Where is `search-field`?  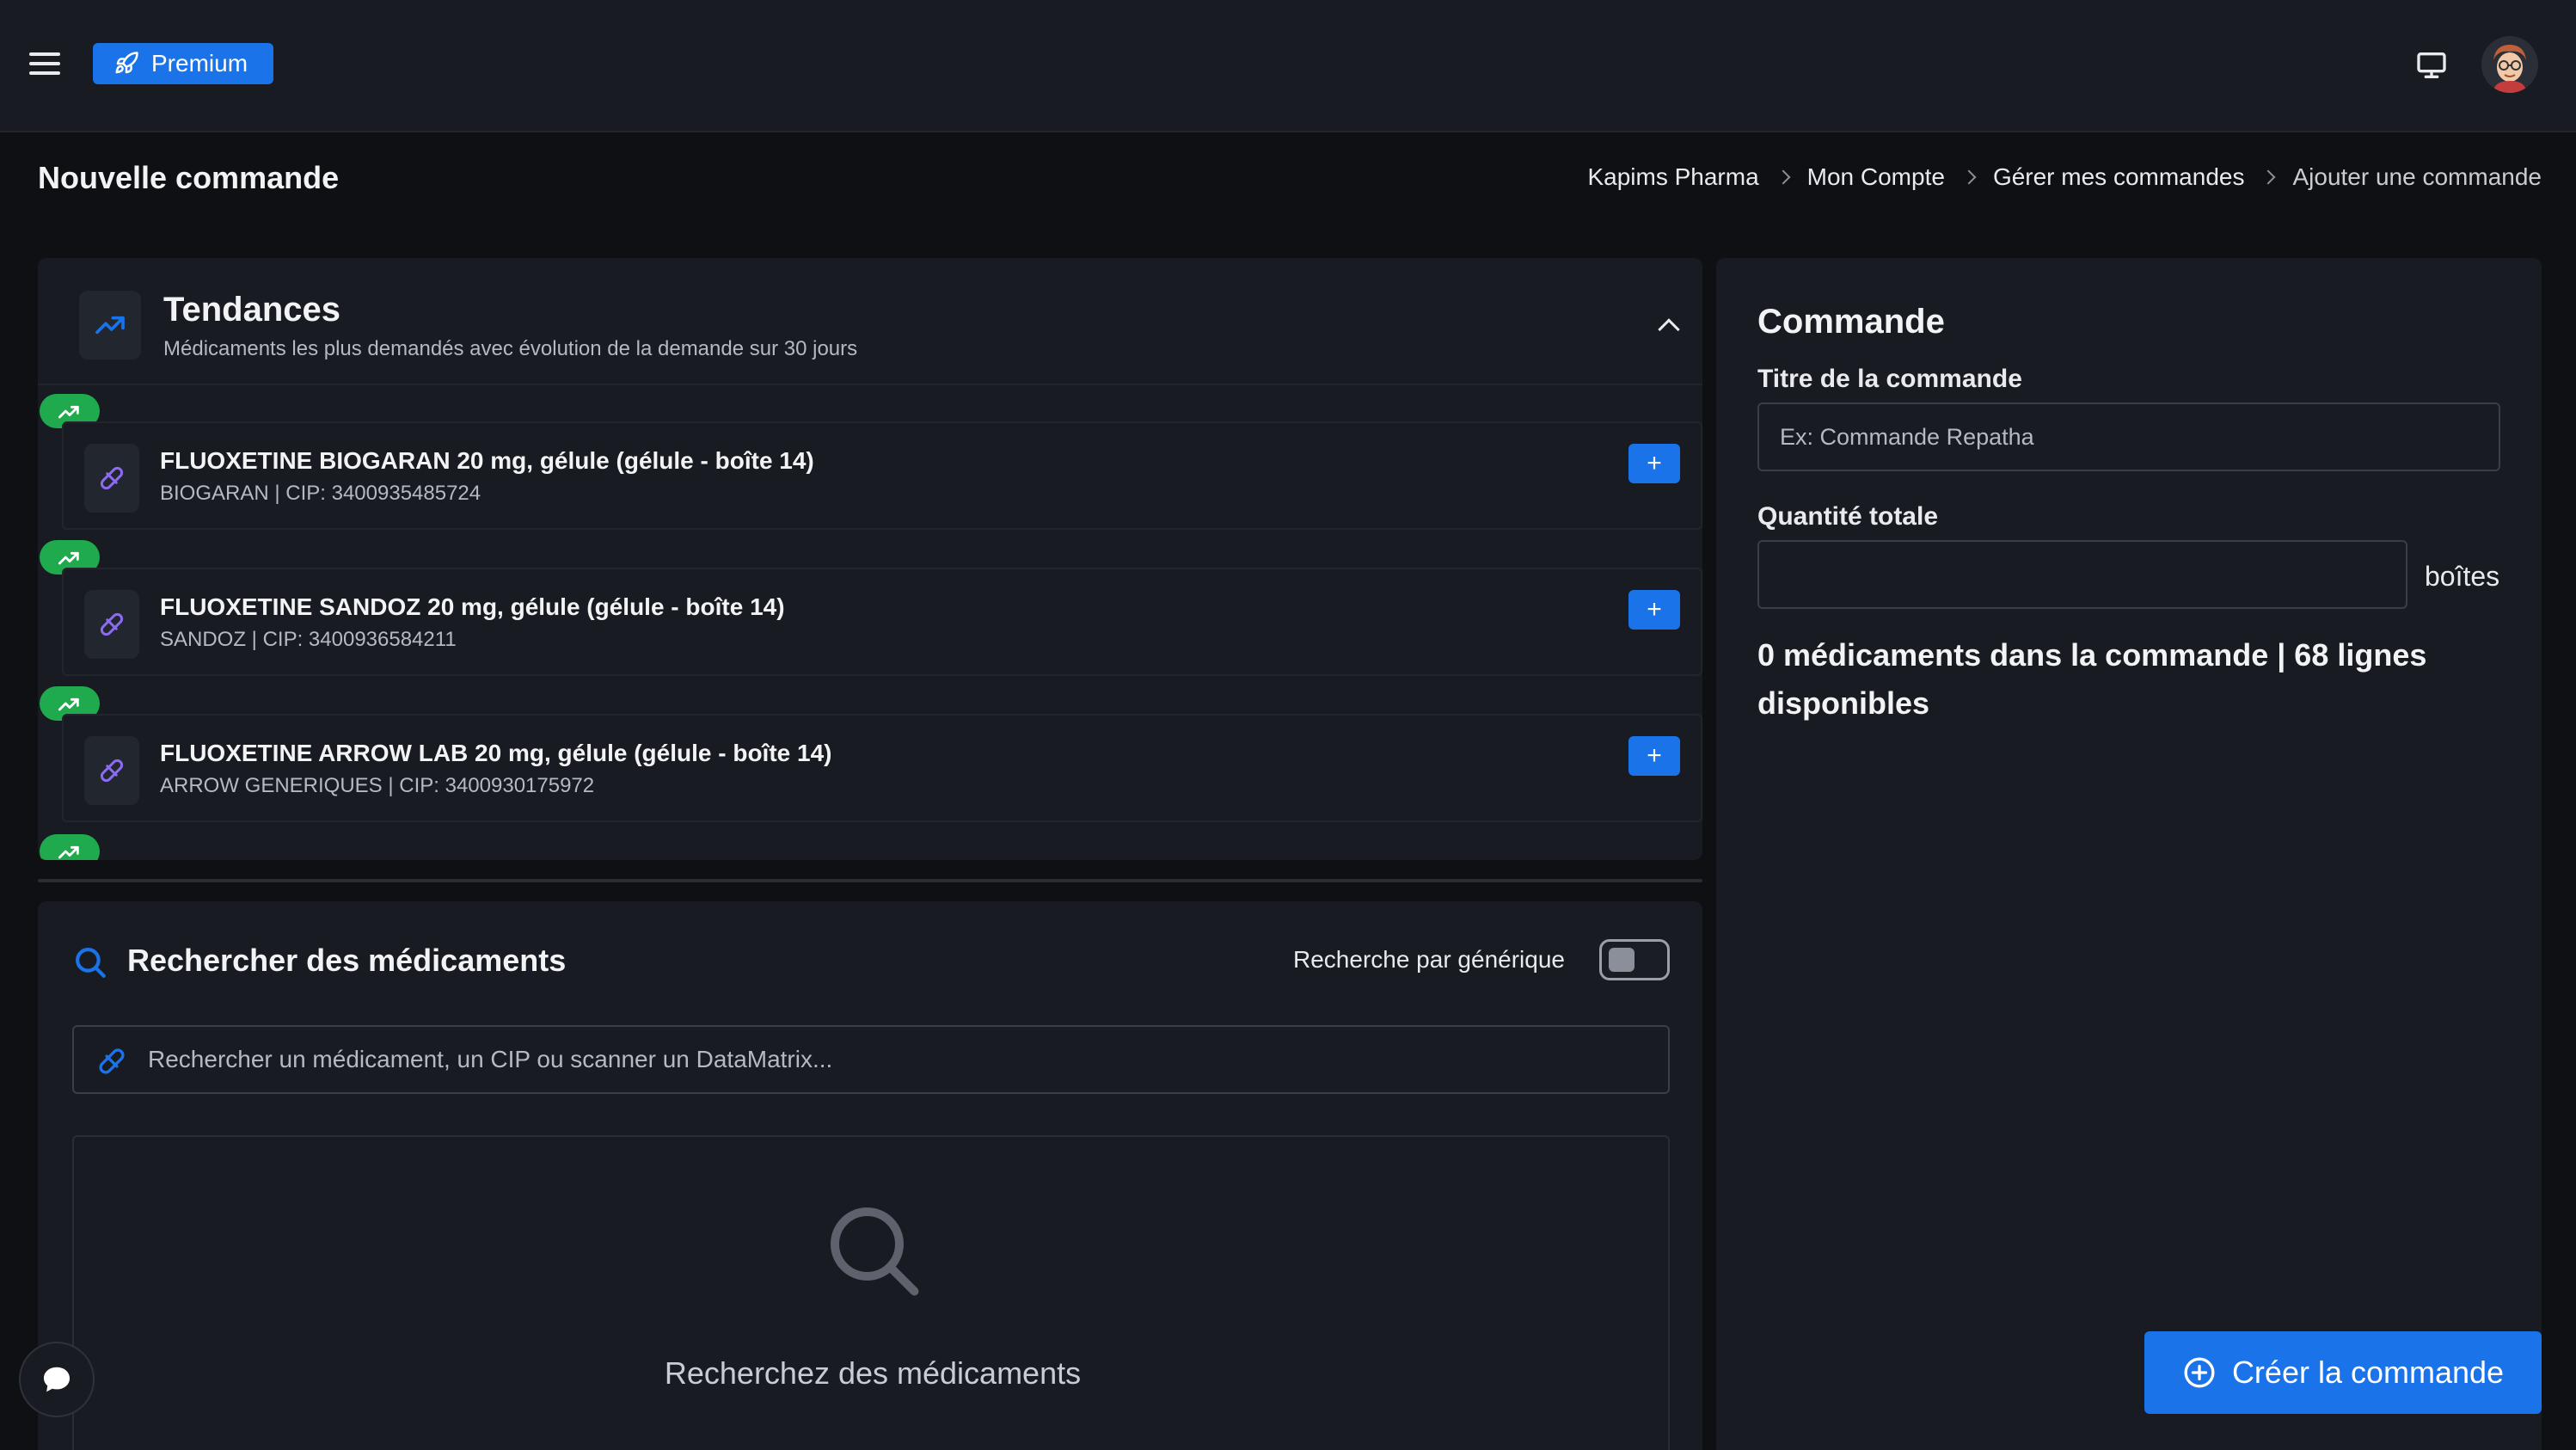 search-field is located at coordinates (871, 1059).